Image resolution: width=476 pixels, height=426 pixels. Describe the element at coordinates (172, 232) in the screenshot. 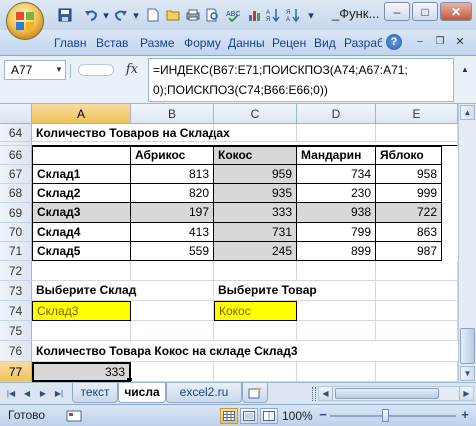

I see `cell-b70: 413` at that location.